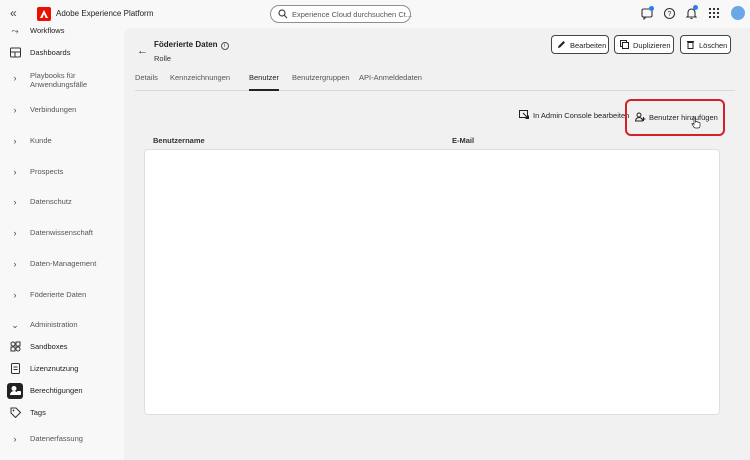 The height and width of the screenshot is (460, 750). Describe the element at coordinates (15, 413) in the screenshot. I see `tag-icon` at that location.